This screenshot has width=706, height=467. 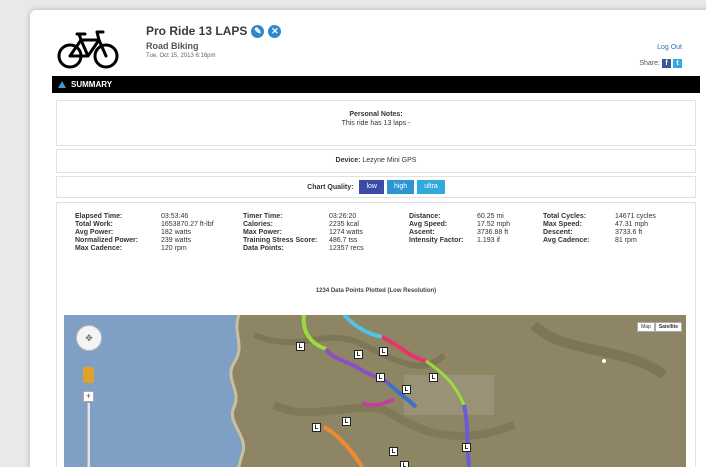 I want to click on map-type-control: Map Satellite, so click(x=659, y=327).